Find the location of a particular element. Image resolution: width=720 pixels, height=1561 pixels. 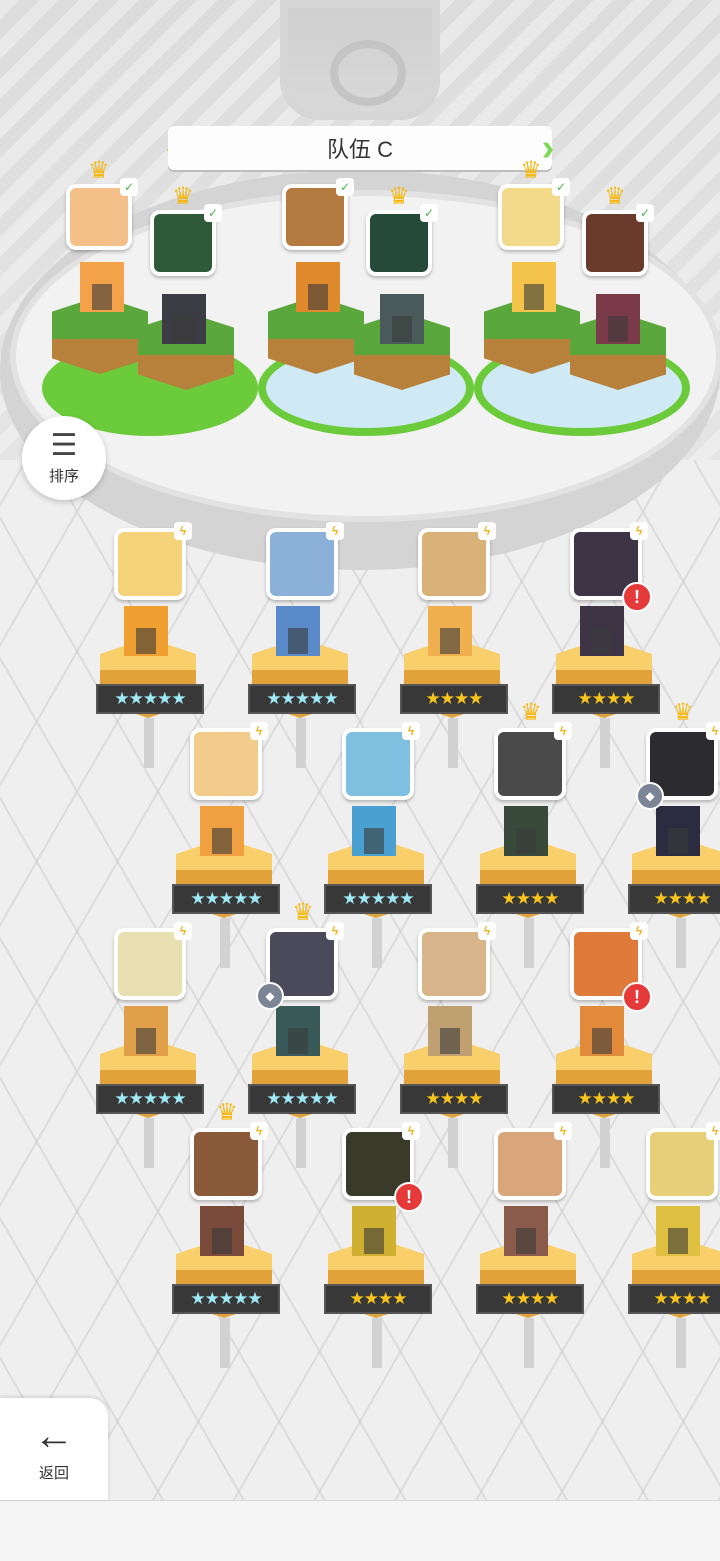

team-title-banner: 队伍 C is located at coordinates (360, 148).